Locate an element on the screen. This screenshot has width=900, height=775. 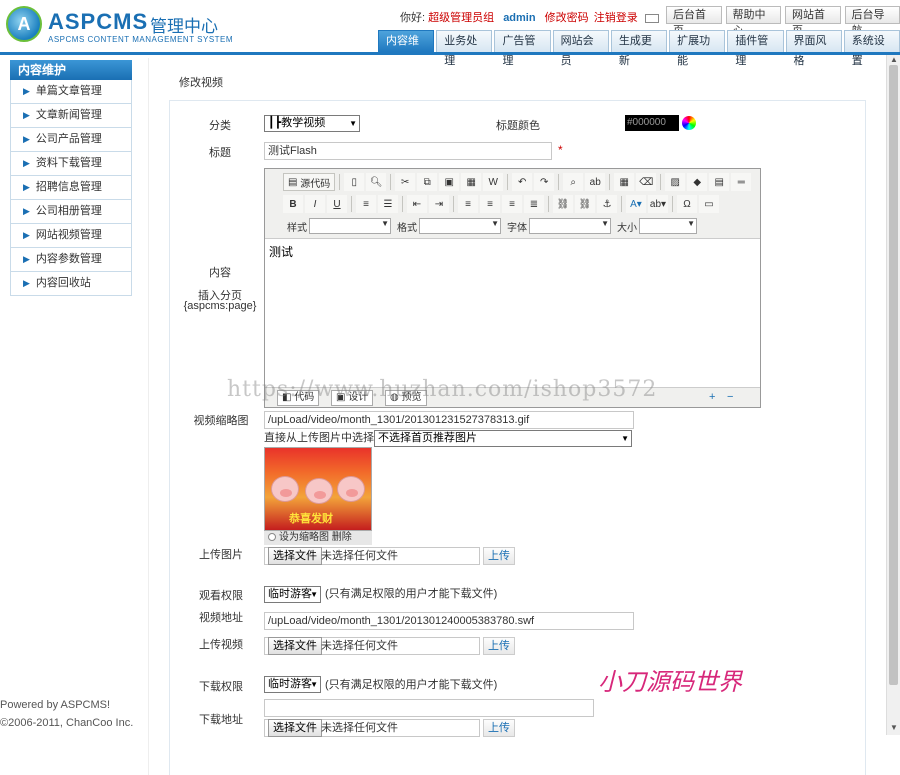
outdent-icon: ⇤ is located at coordinates (417, 204).